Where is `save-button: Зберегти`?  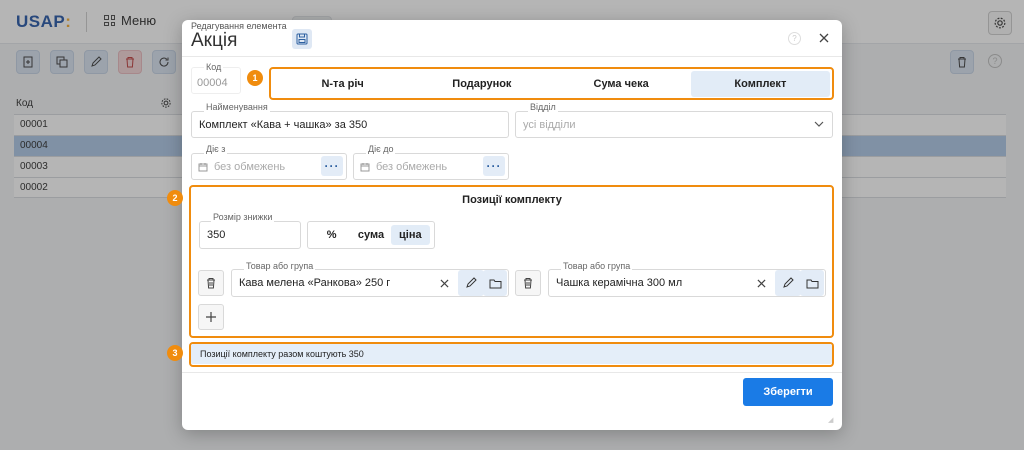 save-button: Зберегти is located at coordinates (788, 392).